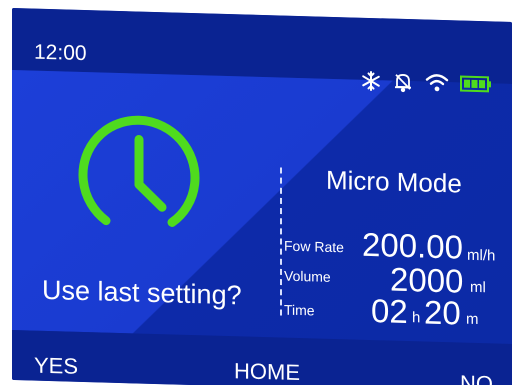 The image size is (521, 385). What do you see at coordinates (416, 318) in the screenshot?
I see `time-hours-unit: h` at bounding box center [416, 318].